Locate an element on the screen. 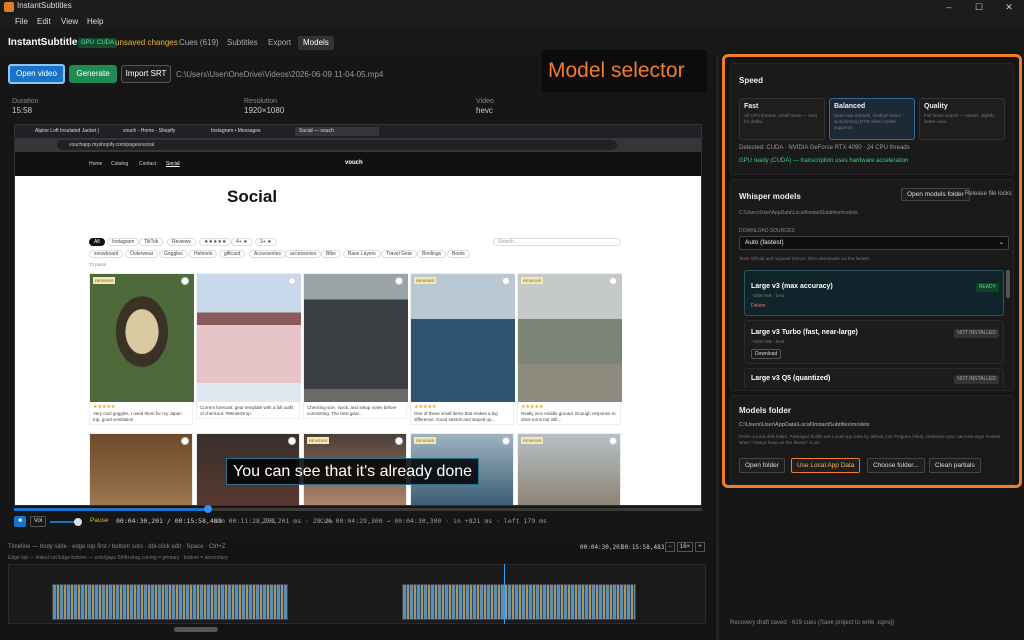  open-folder-button: Open folder is located at coordinates (762, 465).